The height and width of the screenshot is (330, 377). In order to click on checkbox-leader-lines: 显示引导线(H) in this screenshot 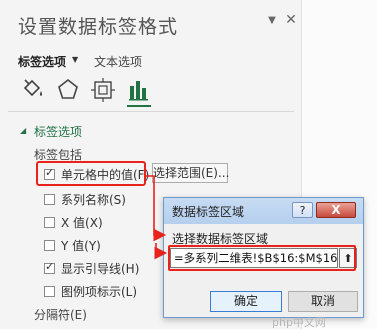, I will do `click(91, 268)`.